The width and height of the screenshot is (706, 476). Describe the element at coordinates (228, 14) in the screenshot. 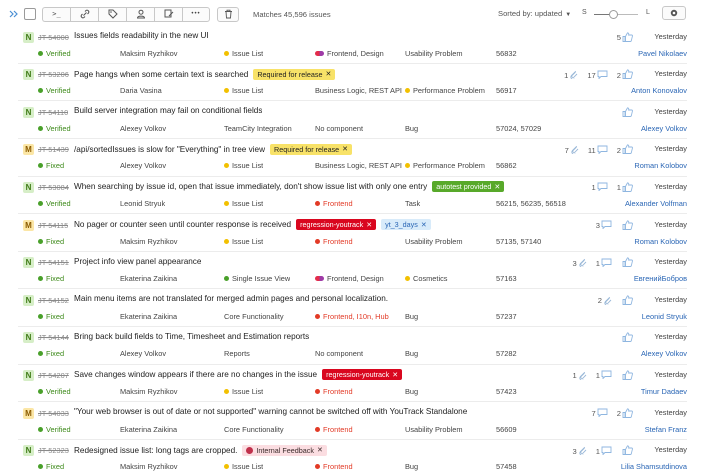

I see `delete-button` at that location.